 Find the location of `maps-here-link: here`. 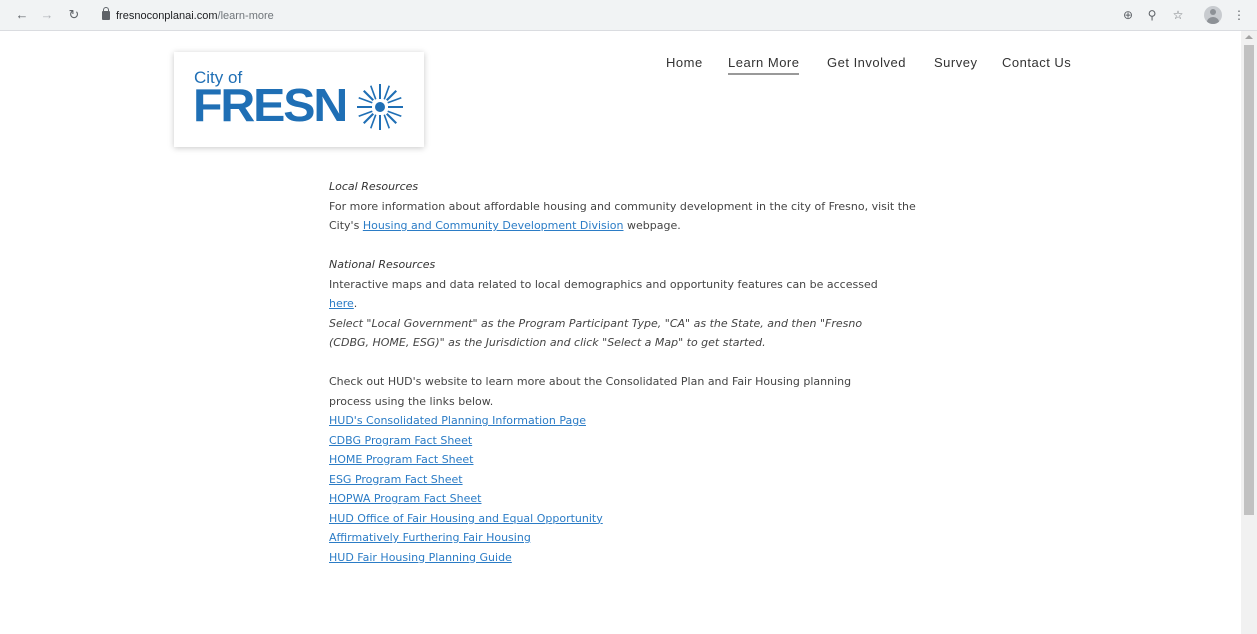

maps-here-link: here is located at coordinates (341, 303).